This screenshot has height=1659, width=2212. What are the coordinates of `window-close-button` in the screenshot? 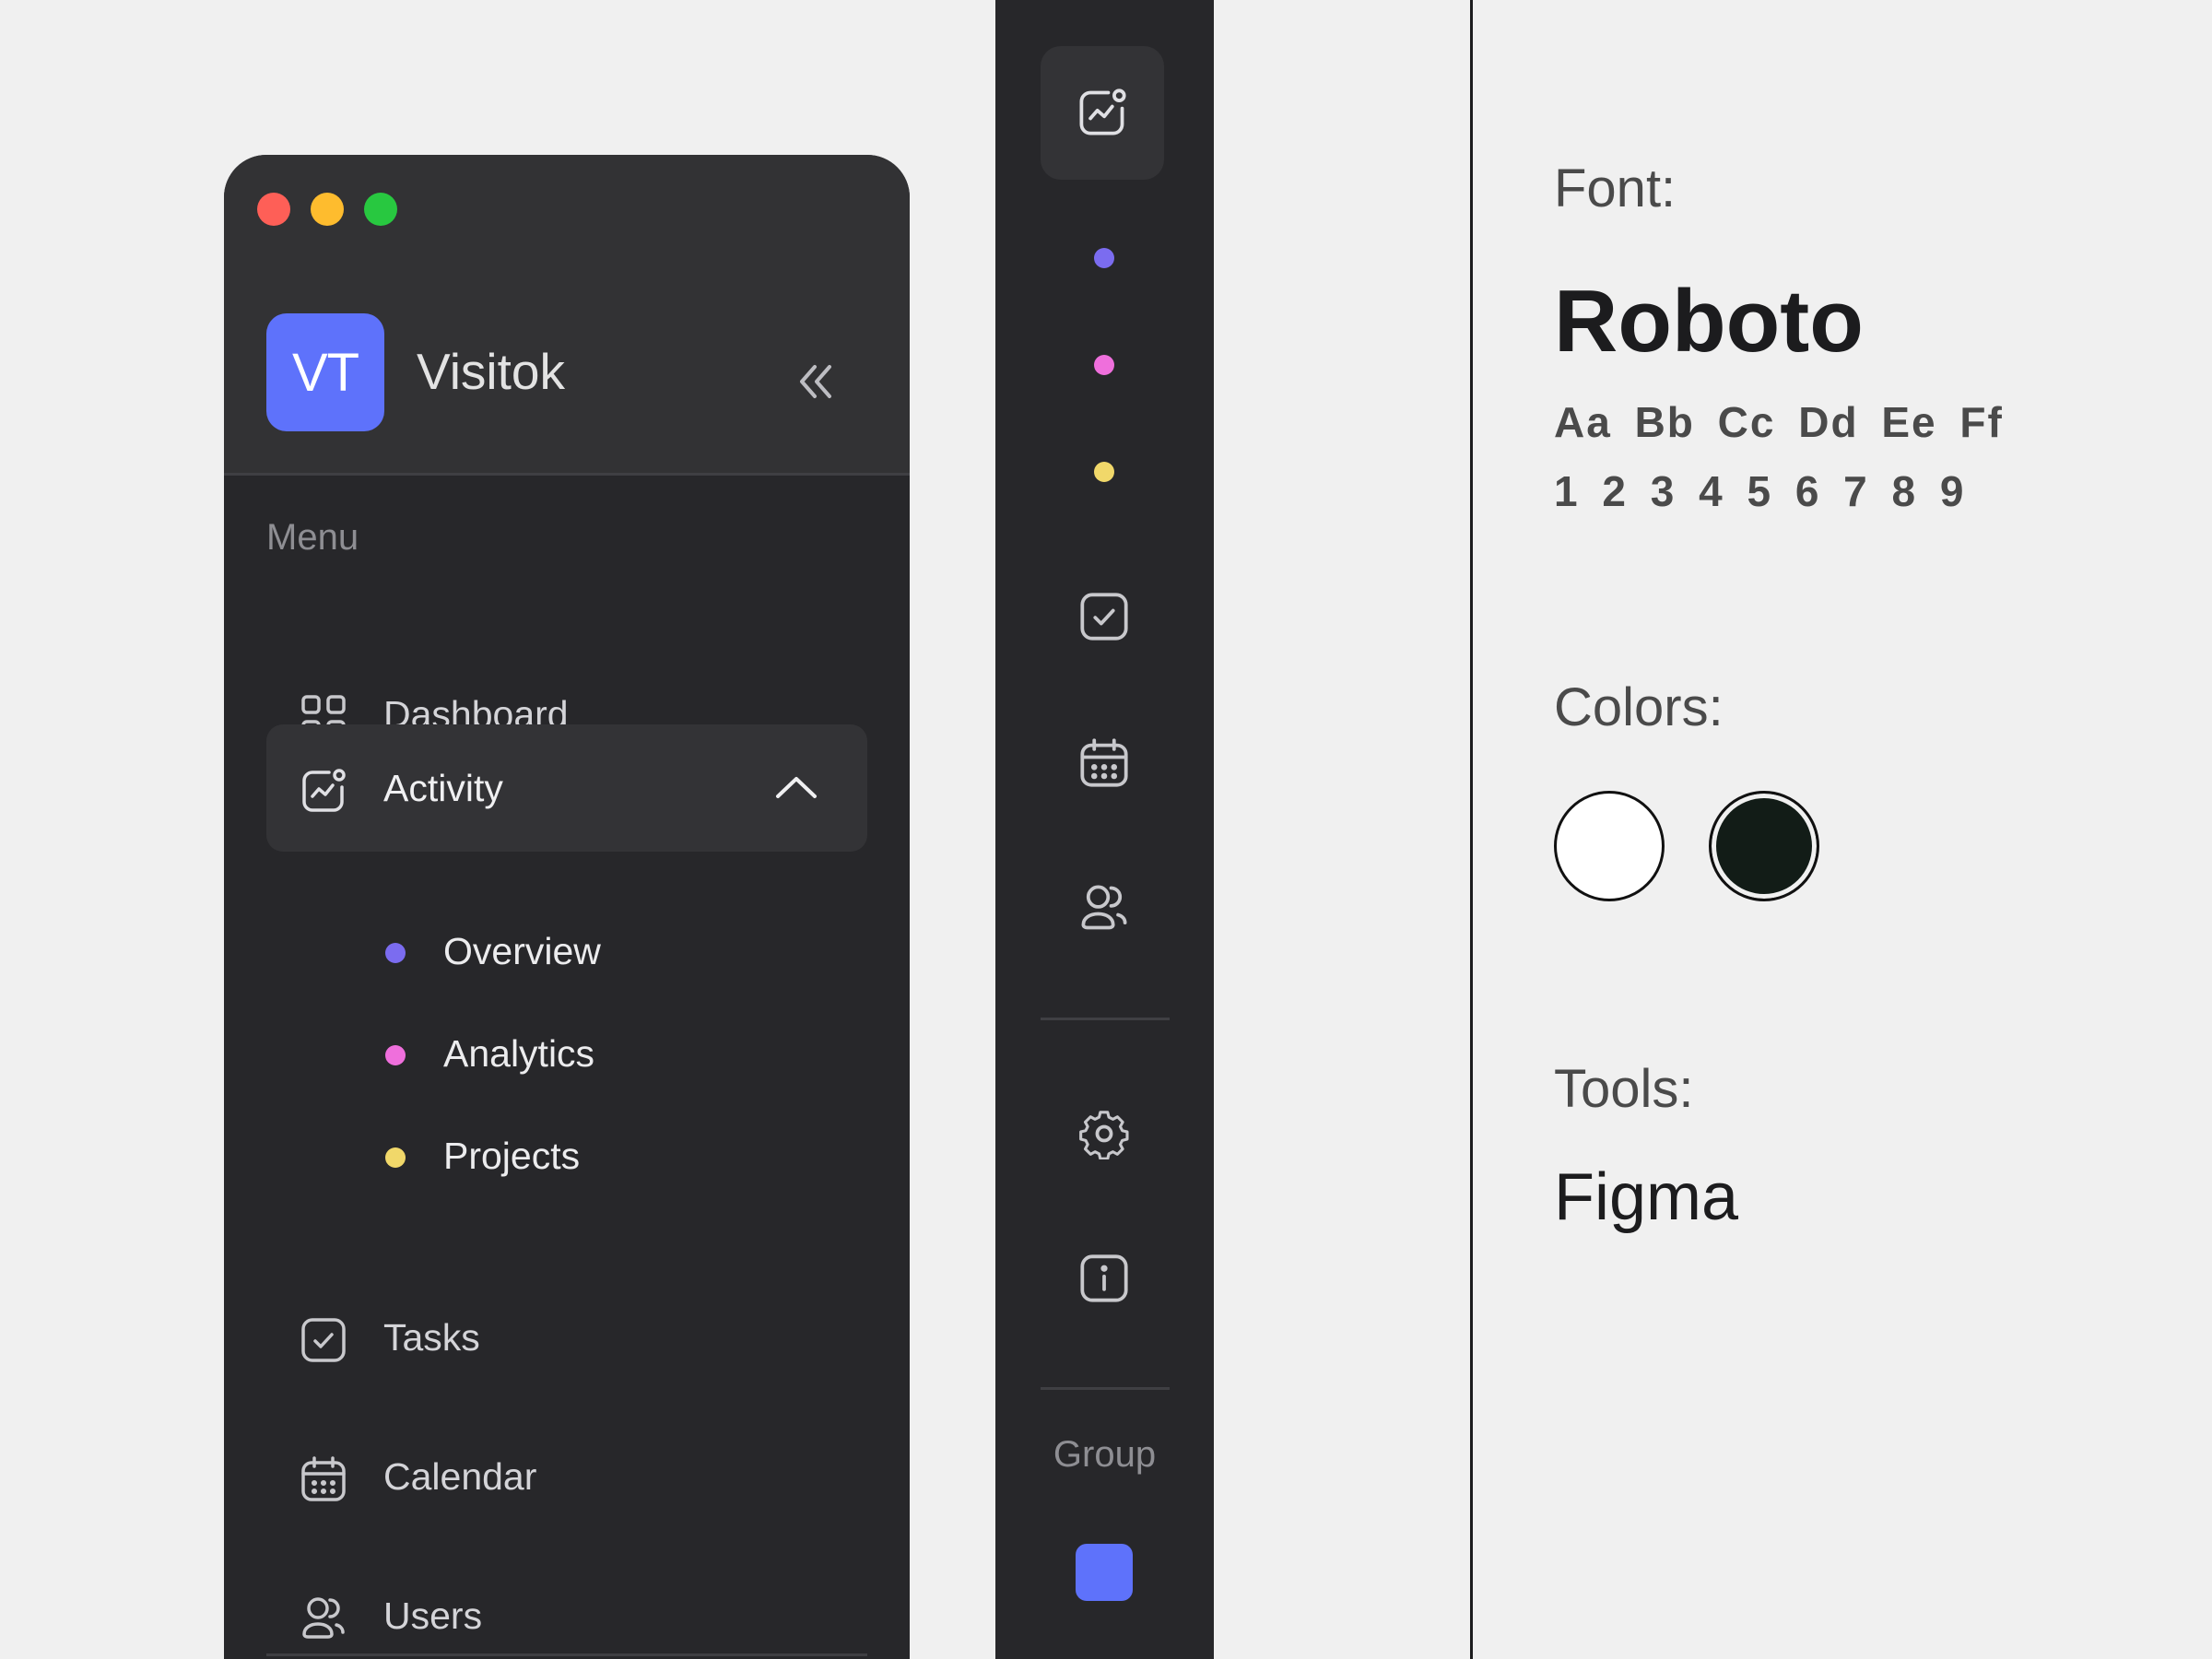 It's located at (273, 209).